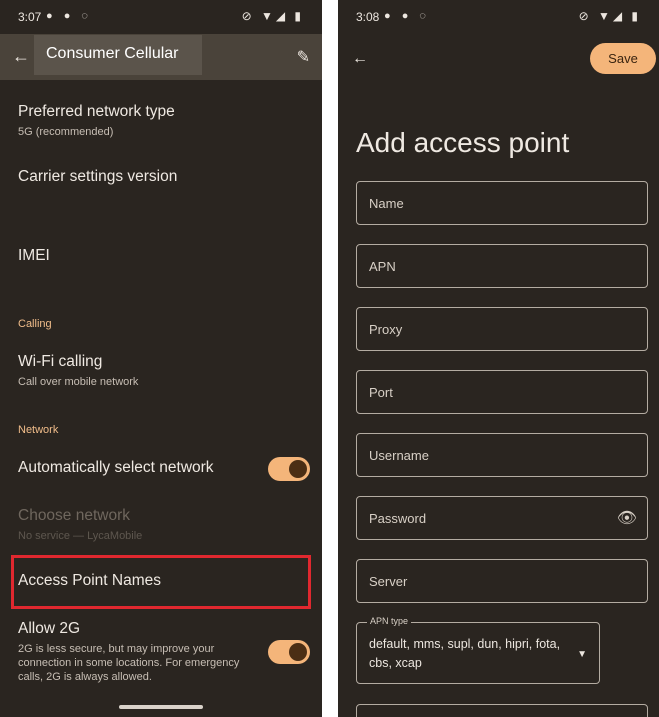  What do you see at coordinates (502, 392) in the screenshot?
I see `port-field: Port` at bounding box center [502, 392].